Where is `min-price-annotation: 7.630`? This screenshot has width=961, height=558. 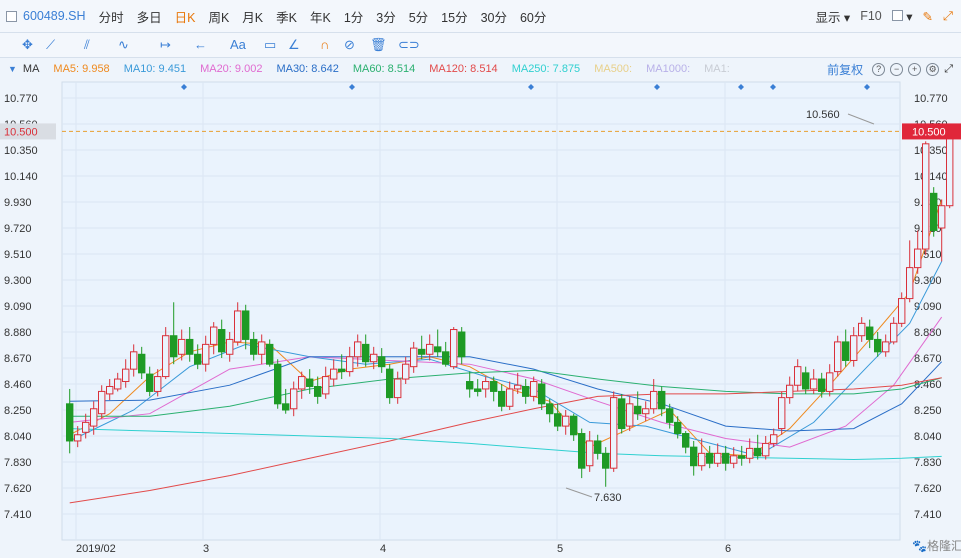
min-price-annotation: 7.630 is located at coordinates (608, 498).